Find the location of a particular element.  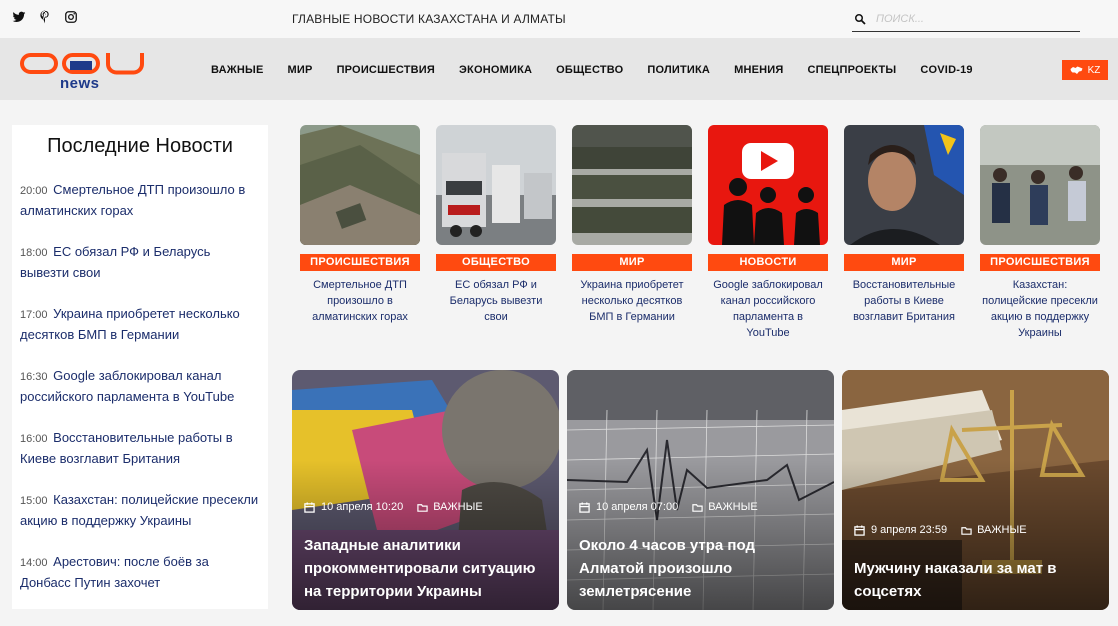

logo-subtitle: news is located at coordinates (80, 83).